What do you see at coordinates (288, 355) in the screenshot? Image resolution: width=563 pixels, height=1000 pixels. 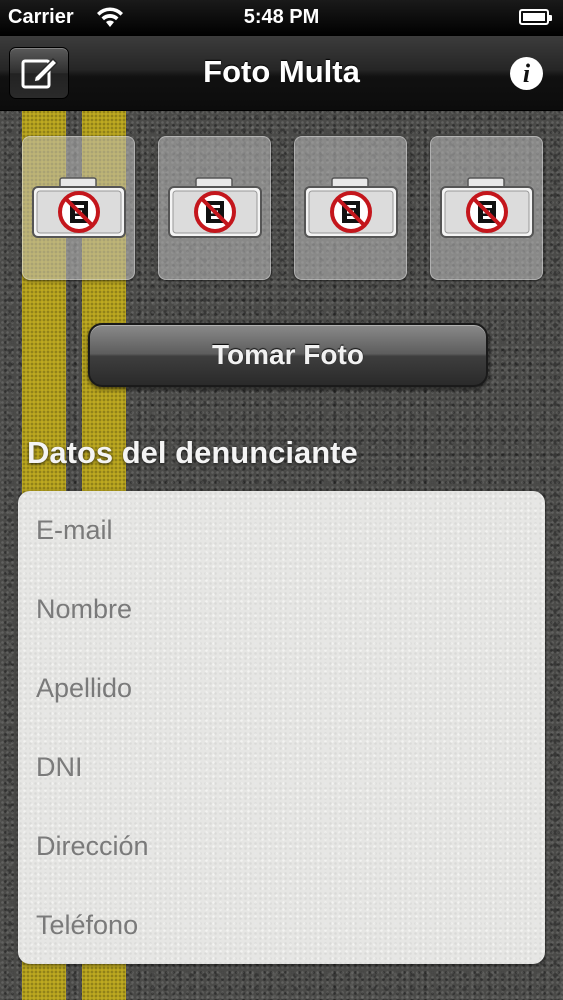 I see `take-photo-button: Tomar Foto` at bounding box center [288, 355].